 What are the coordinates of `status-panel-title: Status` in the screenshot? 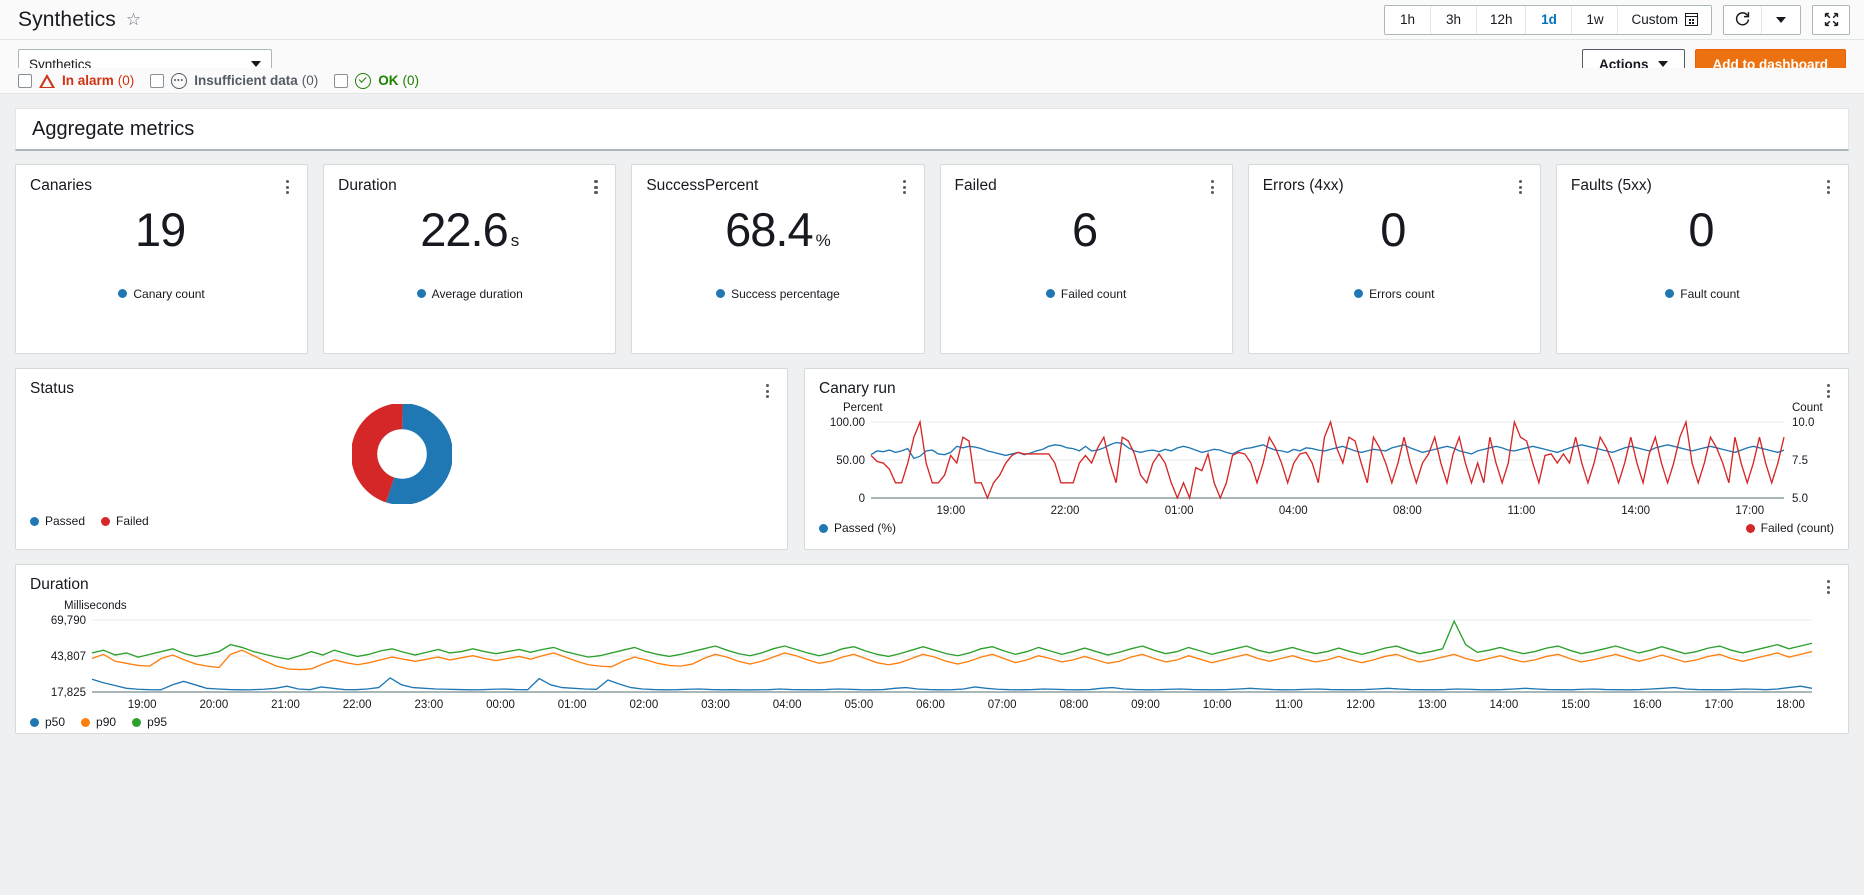 It's located at (52, 388).